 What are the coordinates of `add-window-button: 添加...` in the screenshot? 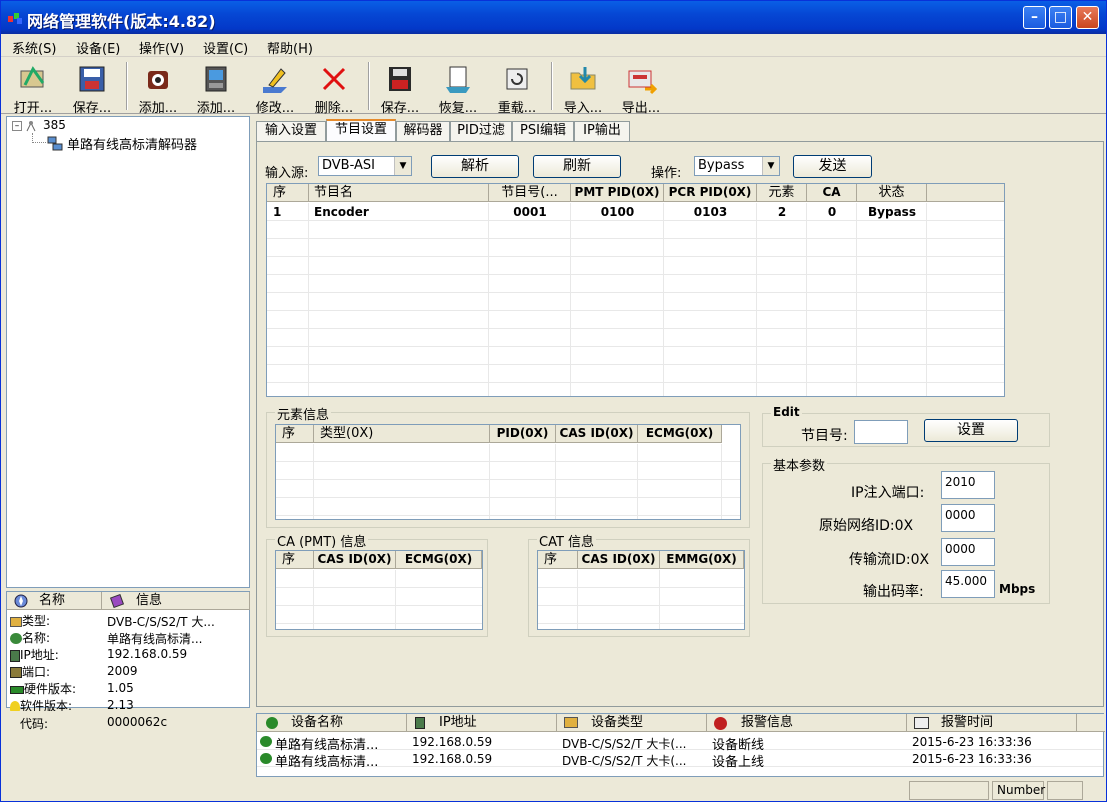 It's located at (216, 88).